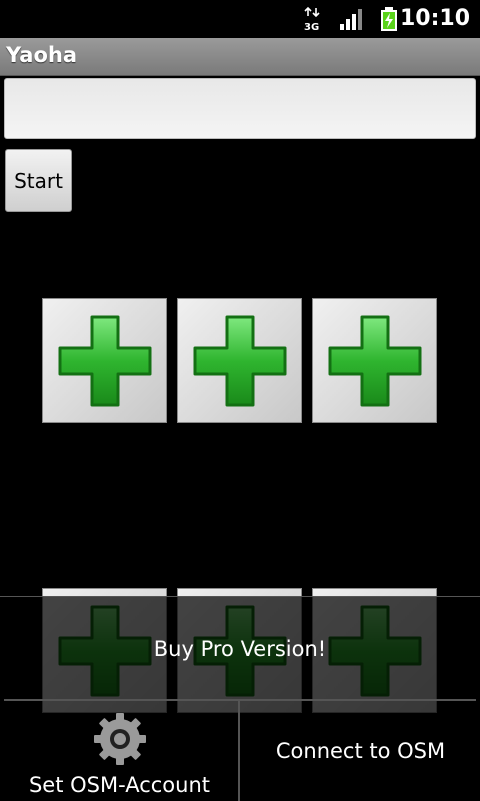 The width and height of the screenshot is (480, 801). I want to click on menu-divider-vertical, so click(239, 751).